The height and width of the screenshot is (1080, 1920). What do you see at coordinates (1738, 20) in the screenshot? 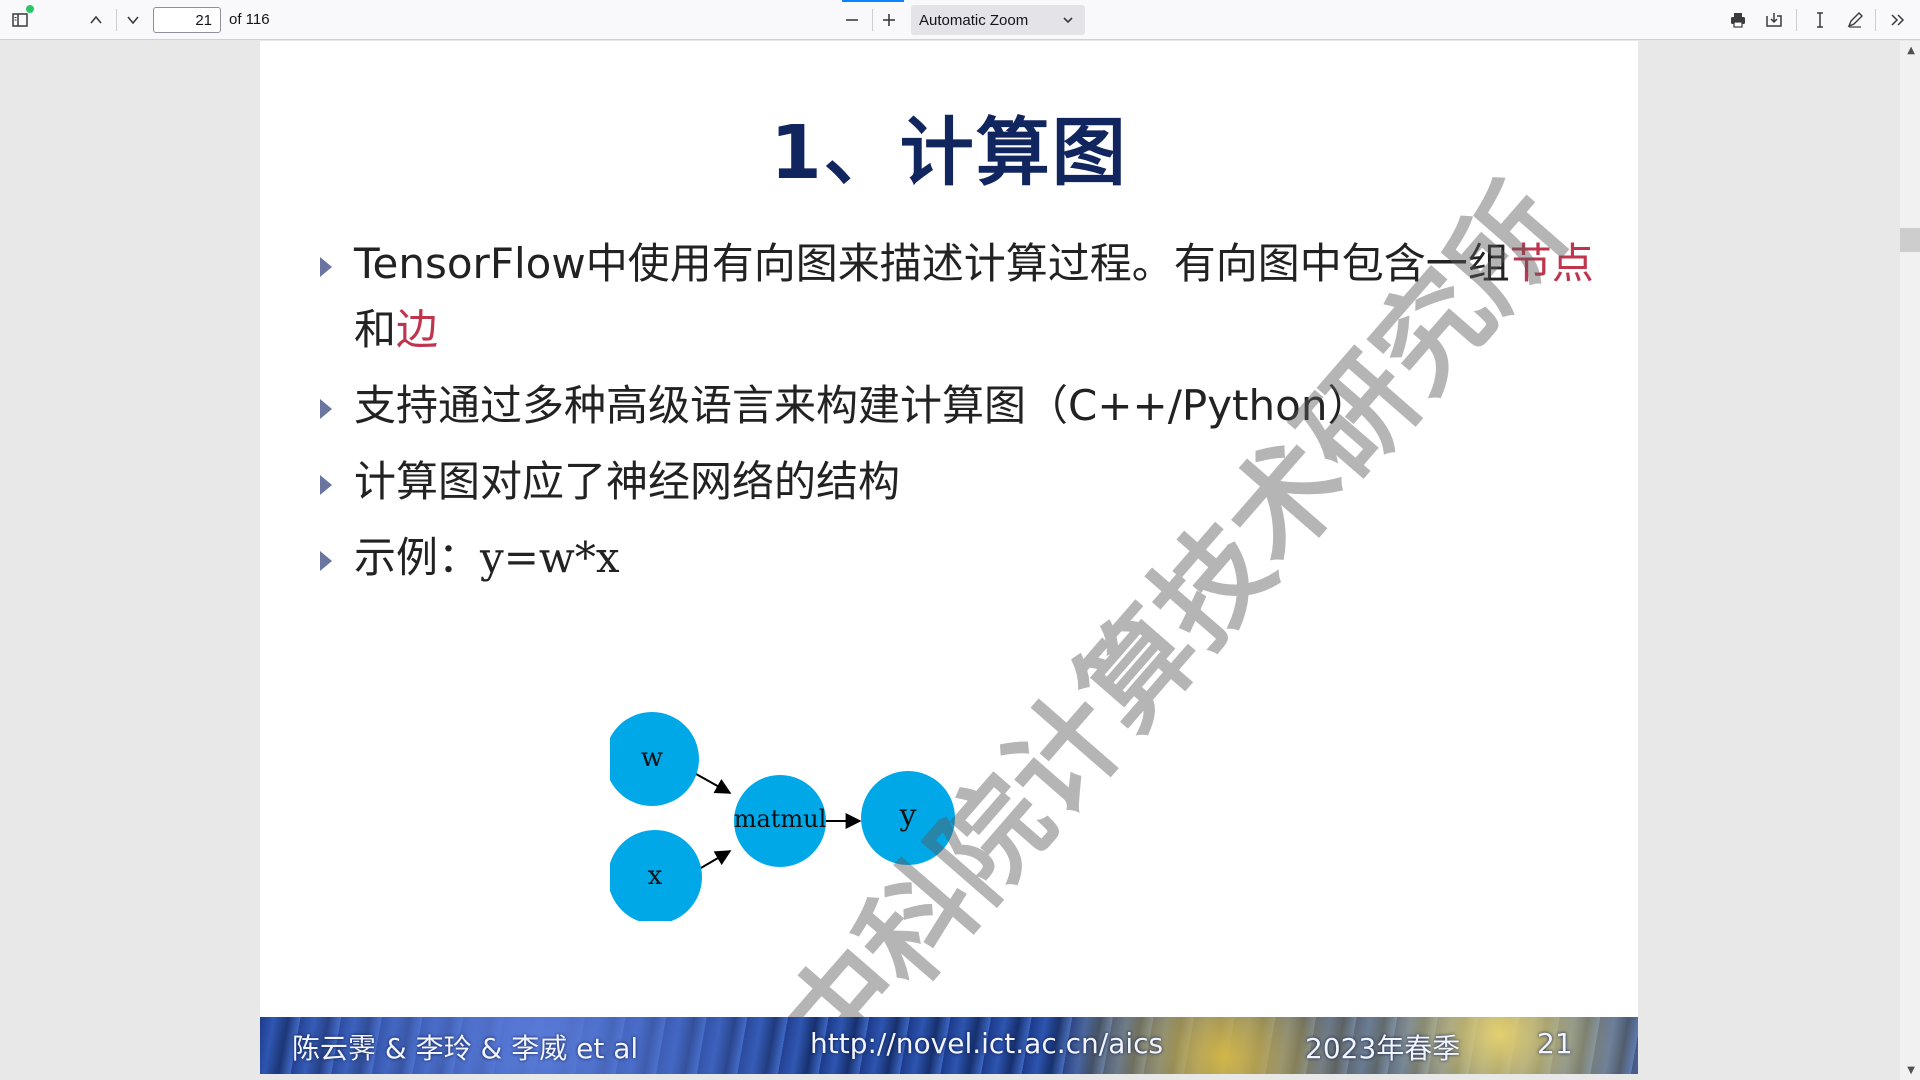
I see `print-icon` at bounding box center [1738, 20].